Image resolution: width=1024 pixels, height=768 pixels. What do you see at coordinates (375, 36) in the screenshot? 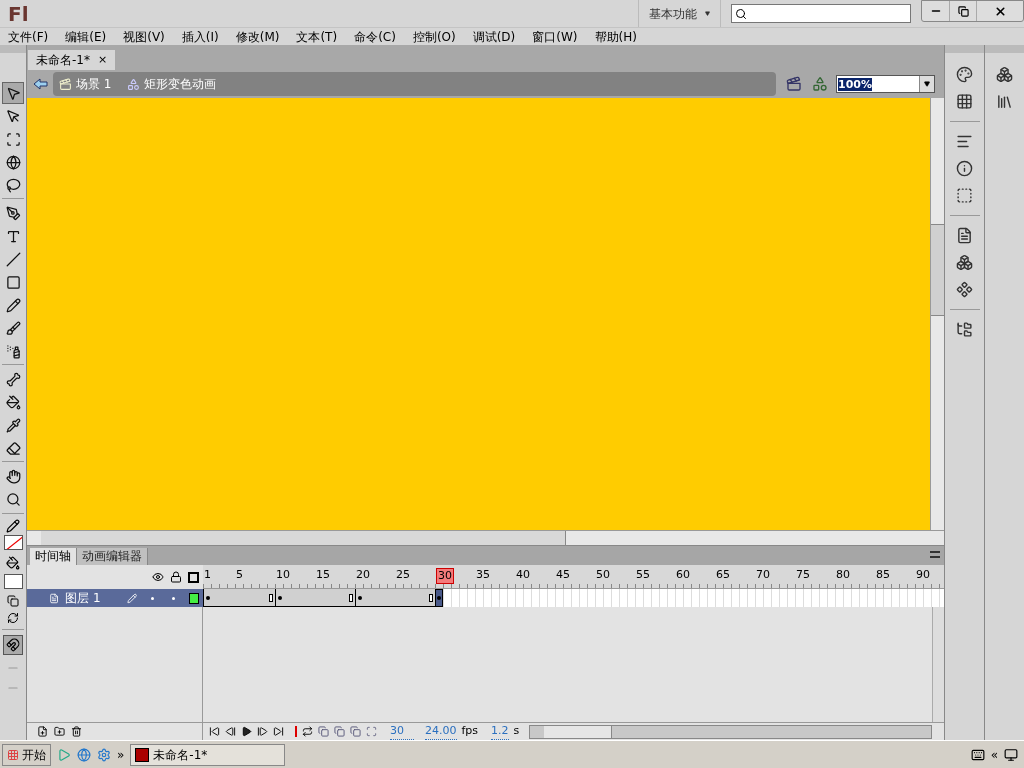
I see `menu-item: 命令(C)` at bounding box center [375, 36].